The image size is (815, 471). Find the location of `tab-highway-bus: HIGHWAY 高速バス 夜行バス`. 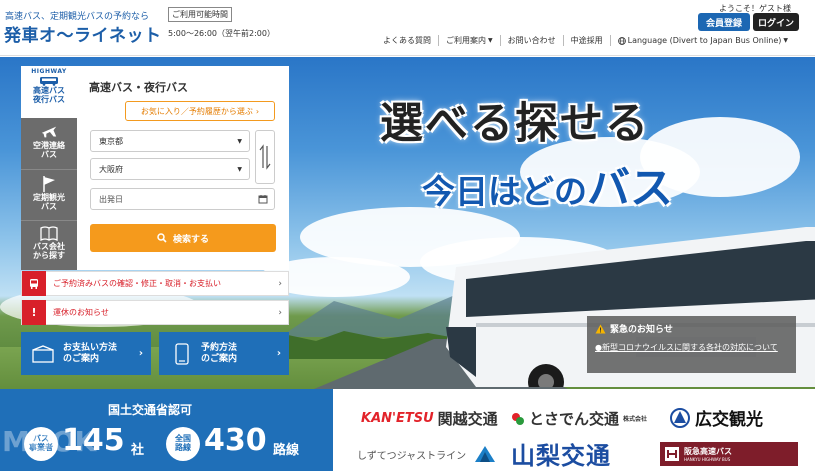

tab-highway-bus: HIGHWAY 高速バス 夜行バス is located at coordinates (49, 92).